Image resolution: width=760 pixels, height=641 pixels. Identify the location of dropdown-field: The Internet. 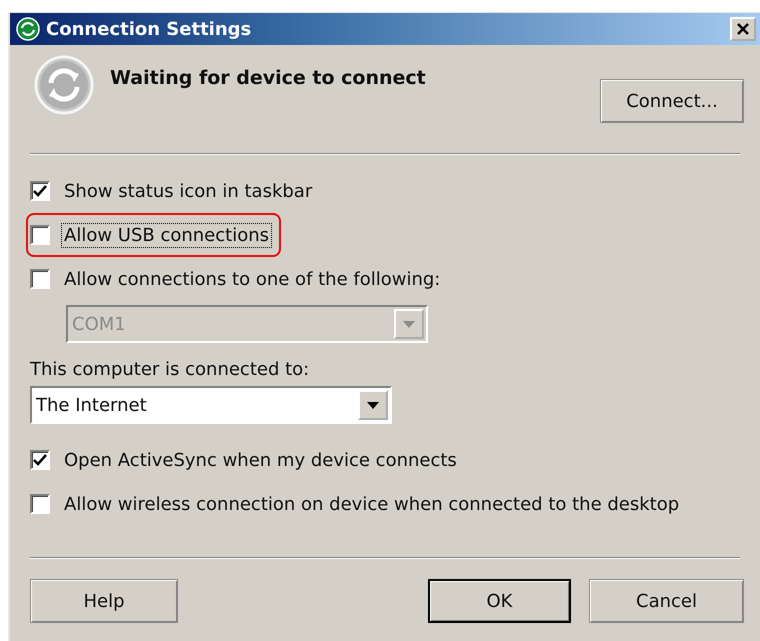
(211, 405).